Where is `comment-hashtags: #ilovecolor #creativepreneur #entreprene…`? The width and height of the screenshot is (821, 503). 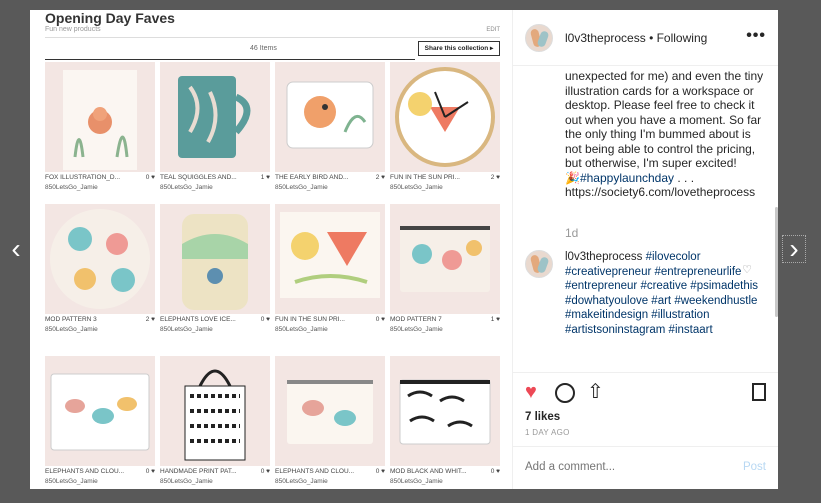
comment-hashtags: #ilovecolor #creativepreneur #entreprene… is located at coordinates (661, 293).